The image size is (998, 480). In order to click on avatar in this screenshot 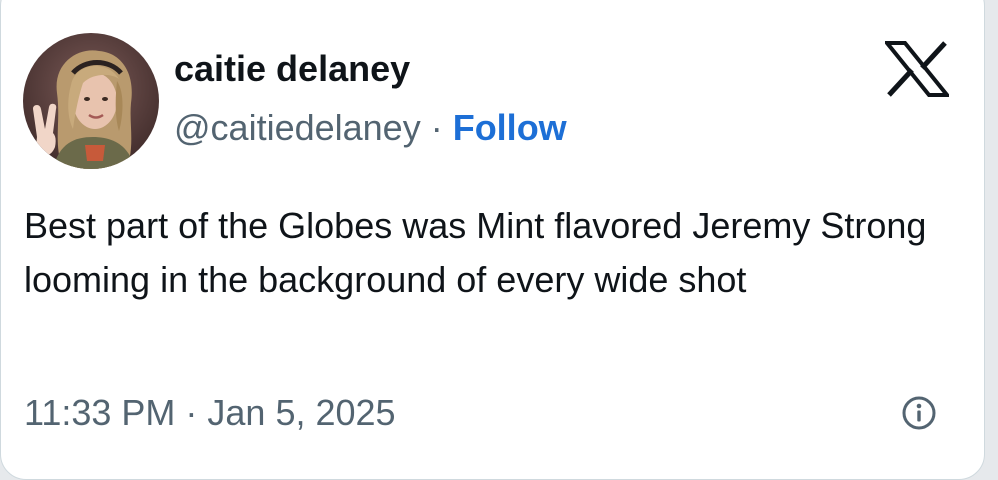, I will do `click(91, 101)`.